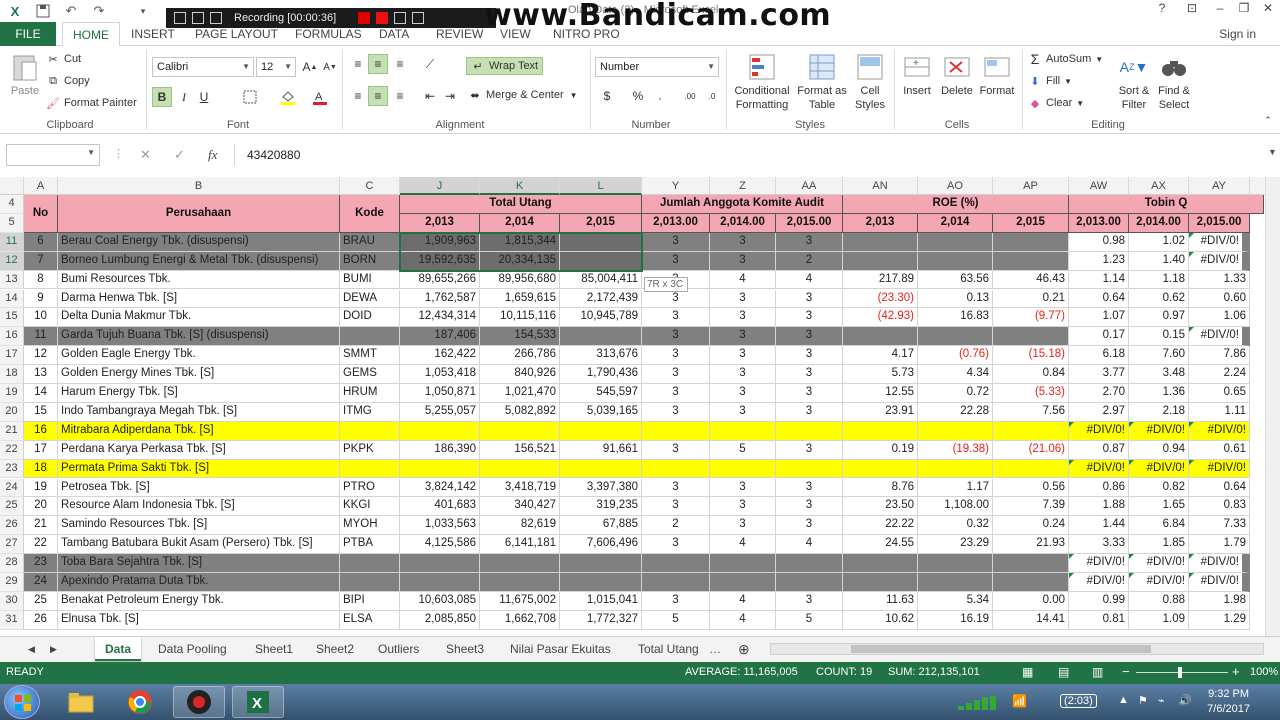 This screenshot has width=1280, height=720. I want to click on table-cell: 5,255,057, so click(440, 412).